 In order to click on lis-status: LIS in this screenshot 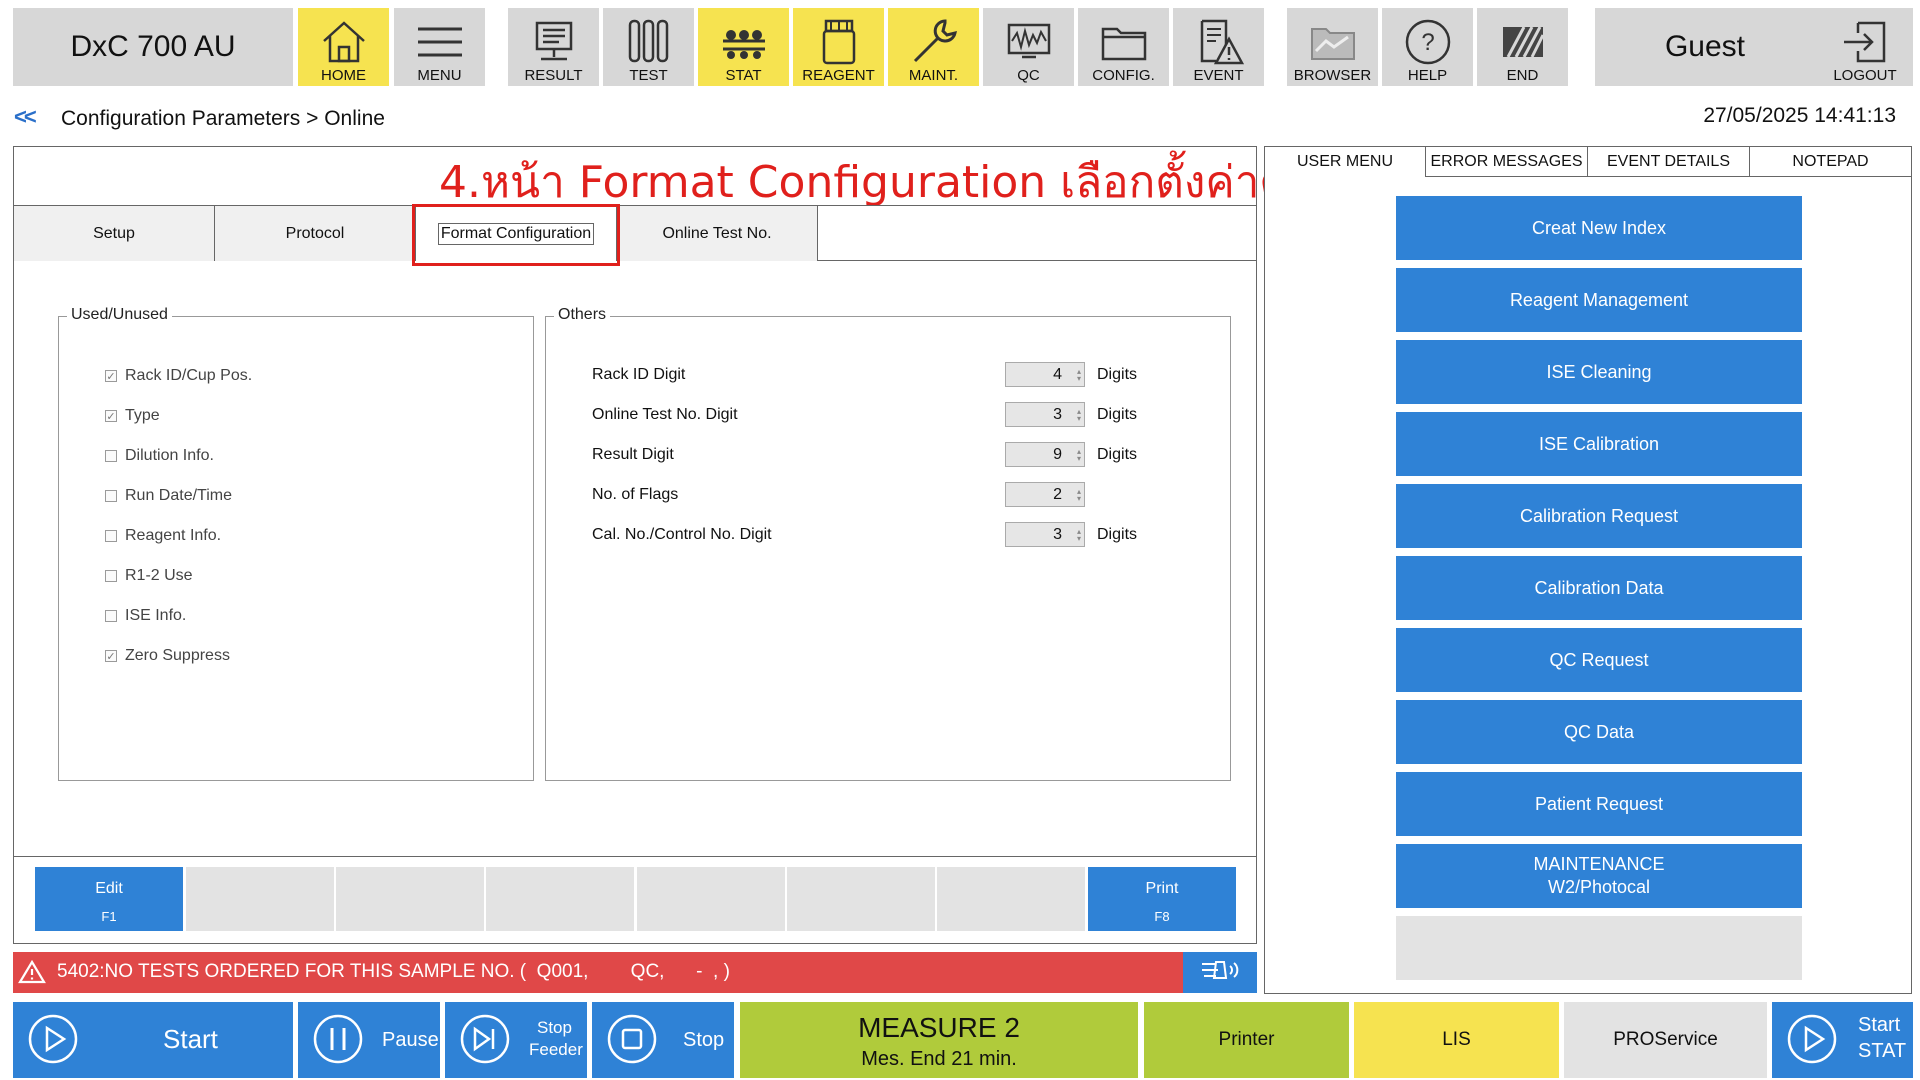, I will do `click(1456, 1040)`.